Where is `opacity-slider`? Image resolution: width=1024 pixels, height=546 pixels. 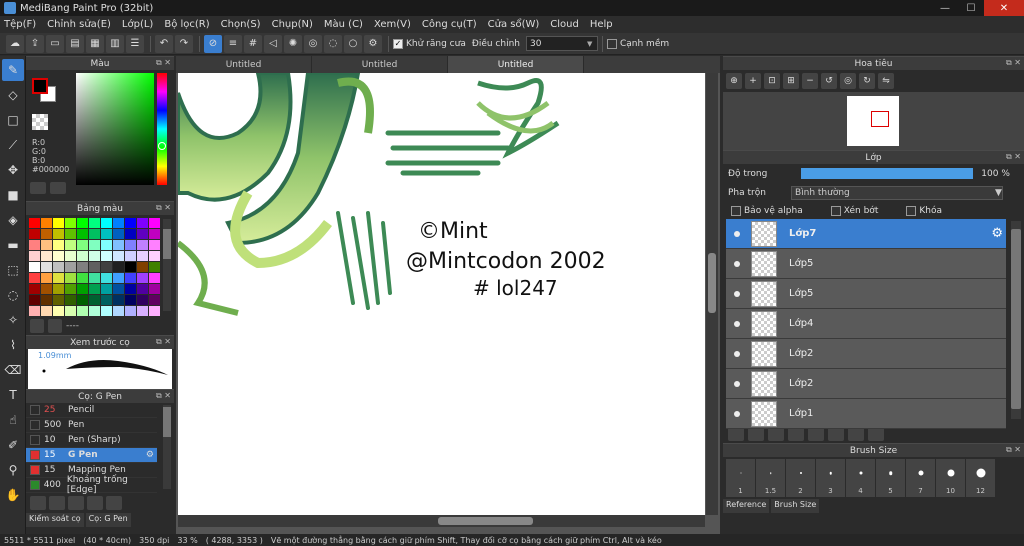
opacity-slider is located at coordinates (887, 173).